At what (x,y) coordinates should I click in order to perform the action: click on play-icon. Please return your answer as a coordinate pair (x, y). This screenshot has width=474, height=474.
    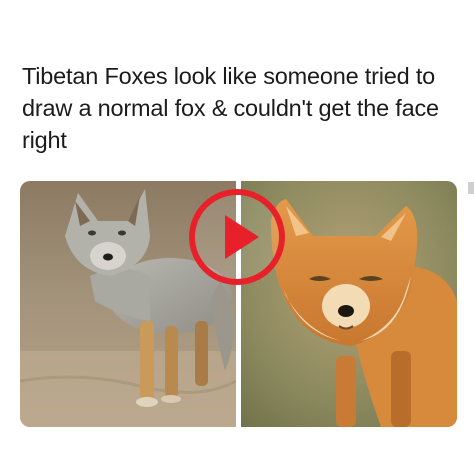
    Looking at the image, I should click on (237, 237).